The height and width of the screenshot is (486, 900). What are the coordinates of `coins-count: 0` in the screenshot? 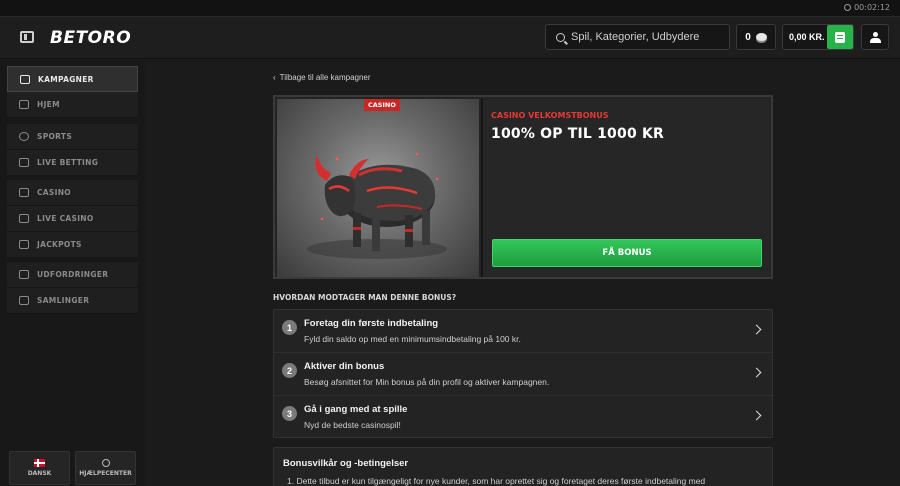 It's located at (748, 37).